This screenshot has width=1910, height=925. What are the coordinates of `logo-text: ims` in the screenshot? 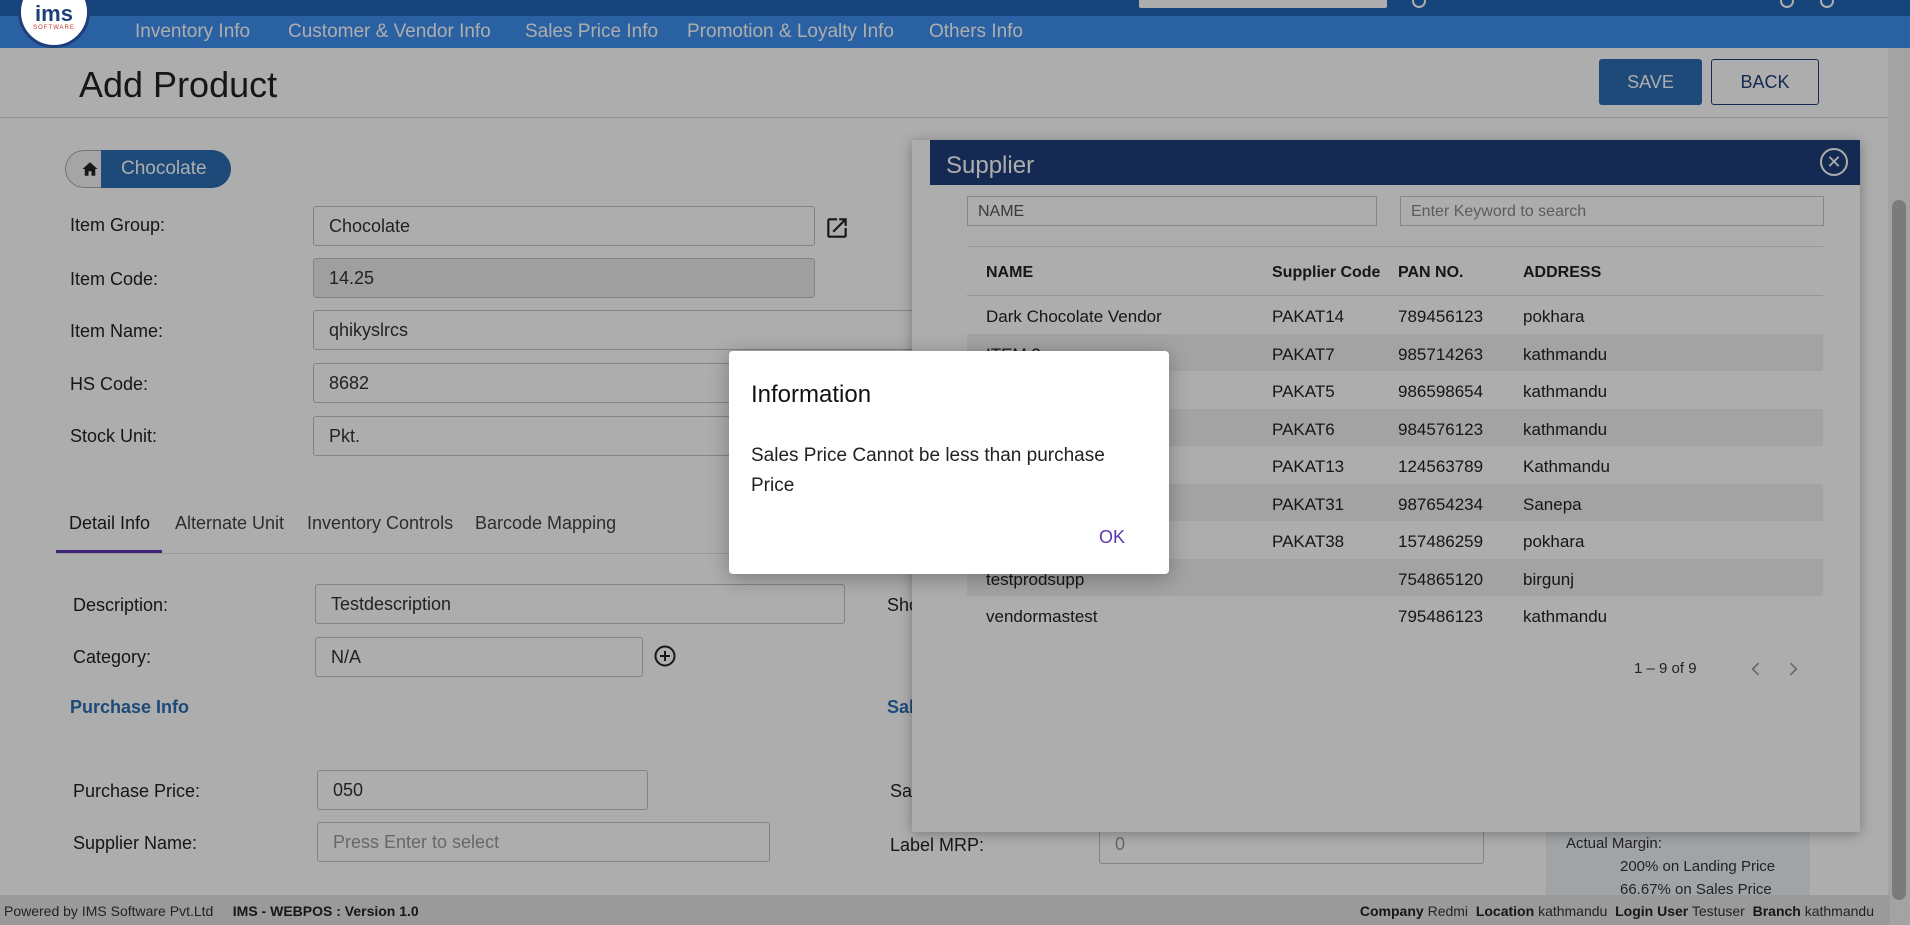 It's located at (54, 13).